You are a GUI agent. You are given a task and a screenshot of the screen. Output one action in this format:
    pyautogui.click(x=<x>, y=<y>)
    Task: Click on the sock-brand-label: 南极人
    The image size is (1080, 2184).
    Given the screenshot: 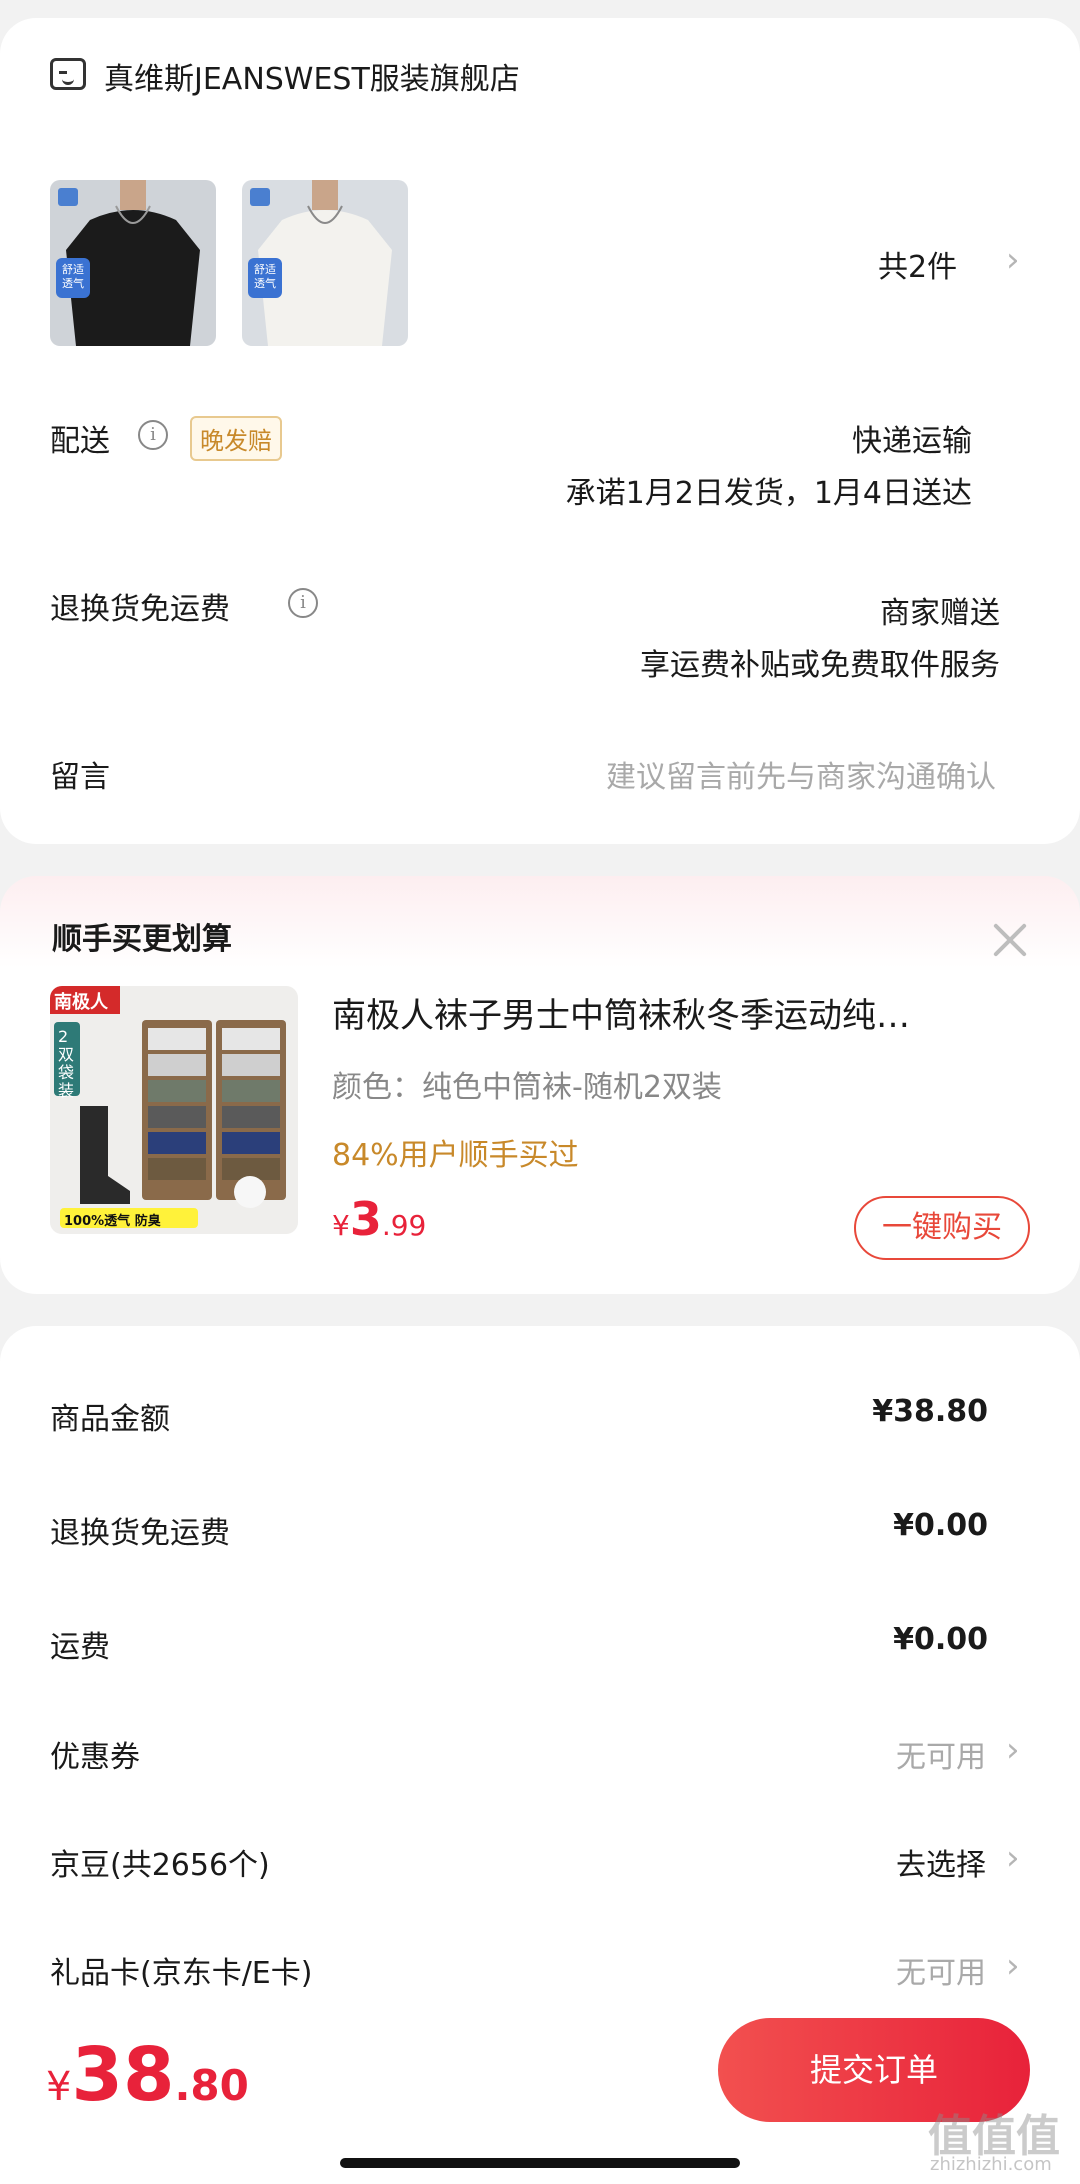 What is the action you would take?
    pyautogui.click(x=81, y=1002)
    